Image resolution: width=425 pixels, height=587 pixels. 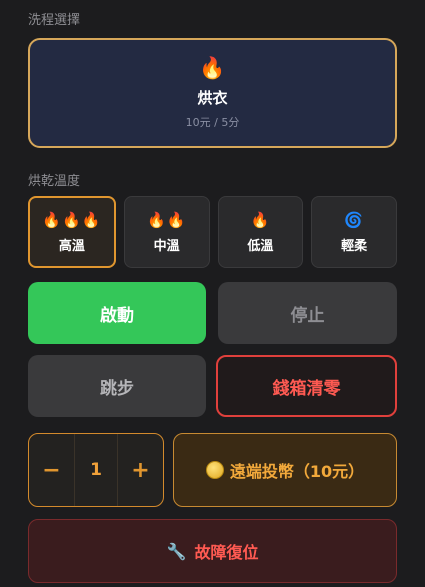 I want to click on remote-coin-button: 遠端投幣（10元）, so click(x=285, y=470).